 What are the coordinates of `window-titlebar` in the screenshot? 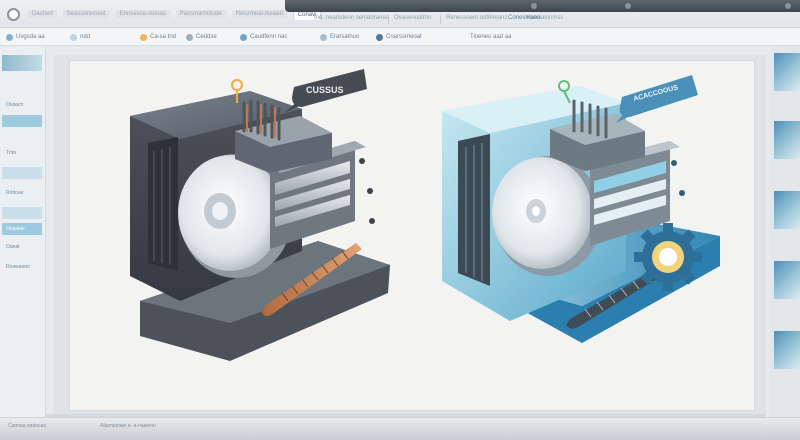 It's located at (542, 6).